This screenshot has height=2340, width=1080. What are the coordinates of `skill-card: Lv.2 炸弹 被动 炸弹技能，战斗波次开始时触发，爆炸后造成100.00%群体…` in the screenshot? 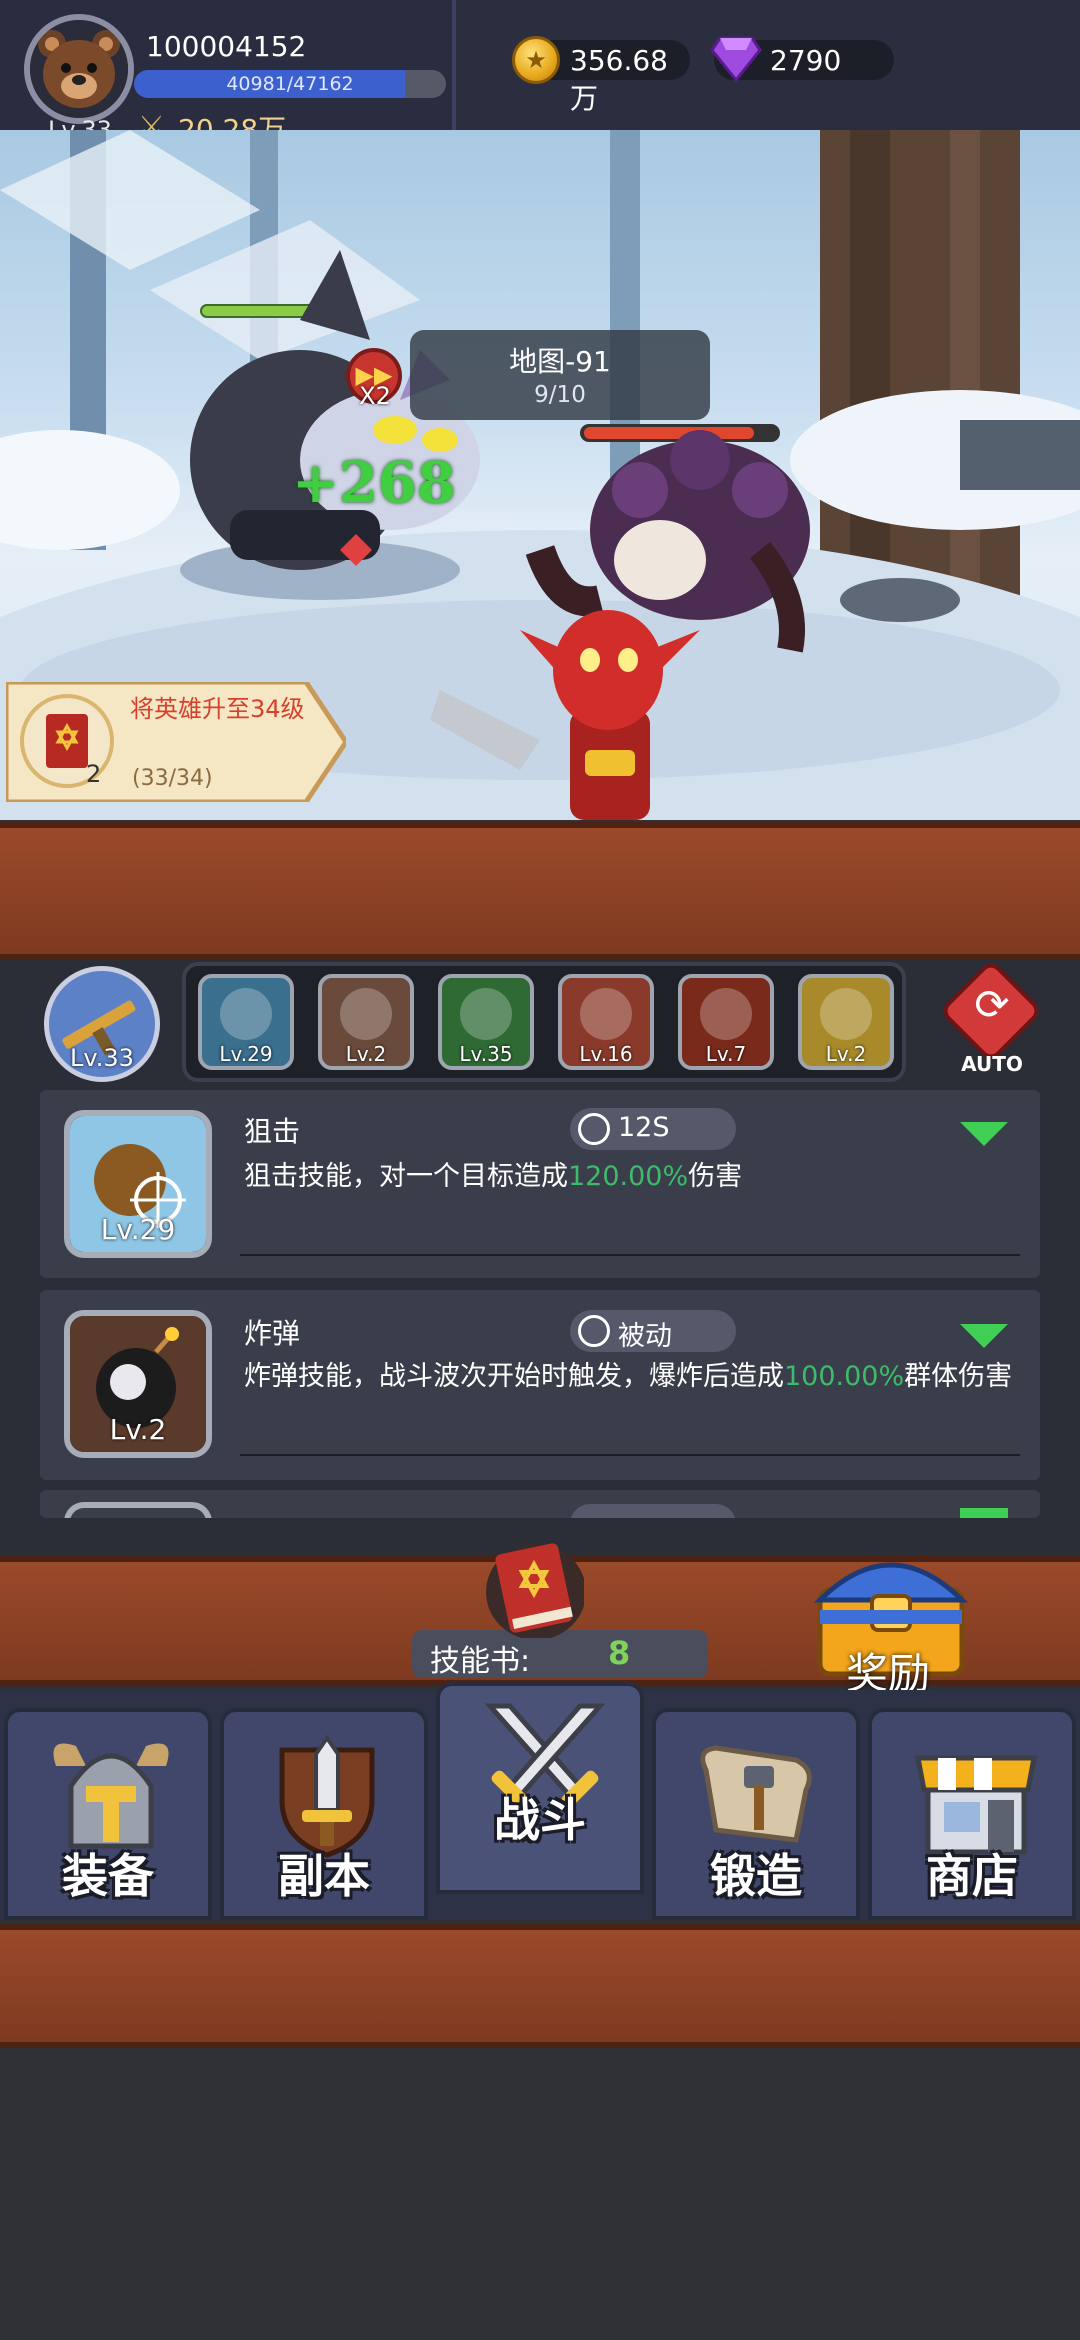 It's located at (540, 1385).